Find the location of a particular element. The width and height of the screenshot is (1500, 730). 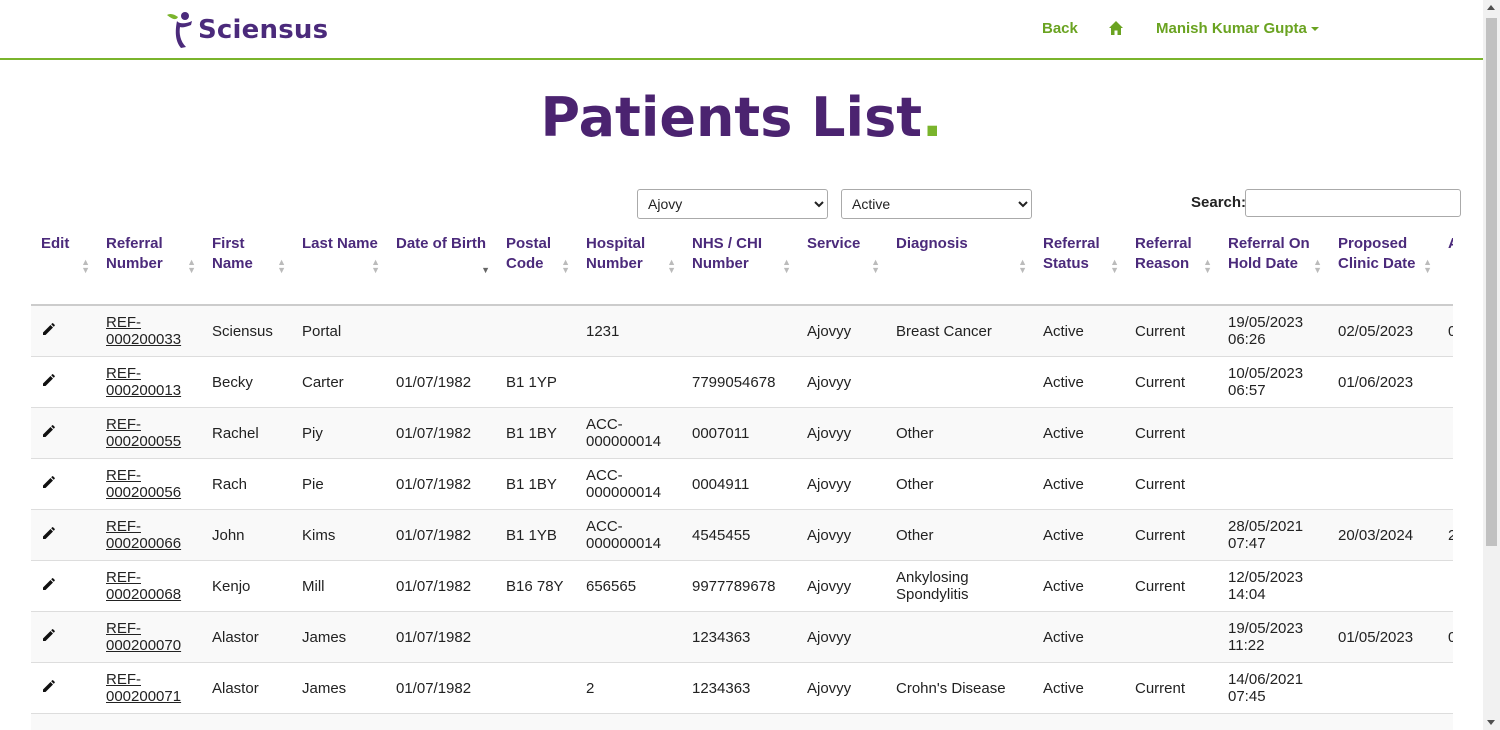

column-header: Proposed Clinic Date ▲ ▼ is located at coordinates (1383, 264).